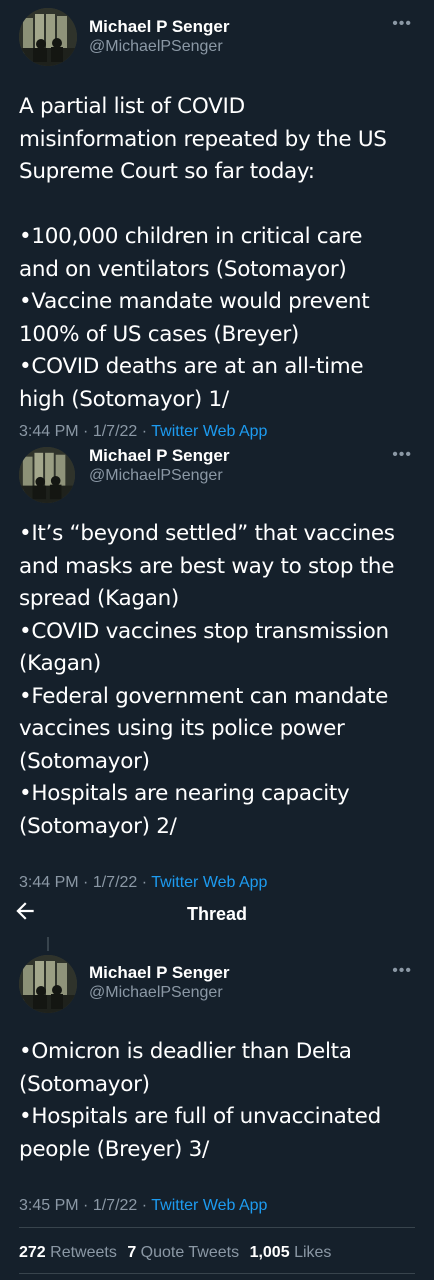 Image resolution: width=434 pixels, height=1280 pixels. I want to click on likes-stat: 1,005 Likes, so click(291, 1252).